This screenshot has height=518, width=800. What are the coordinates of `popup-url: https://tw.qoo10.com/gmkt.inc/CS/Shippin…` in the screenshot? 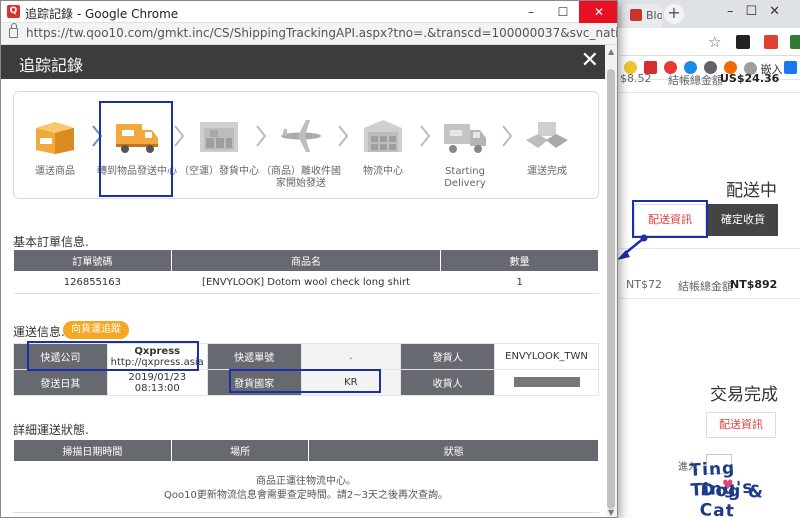 It's located at (322, 33).